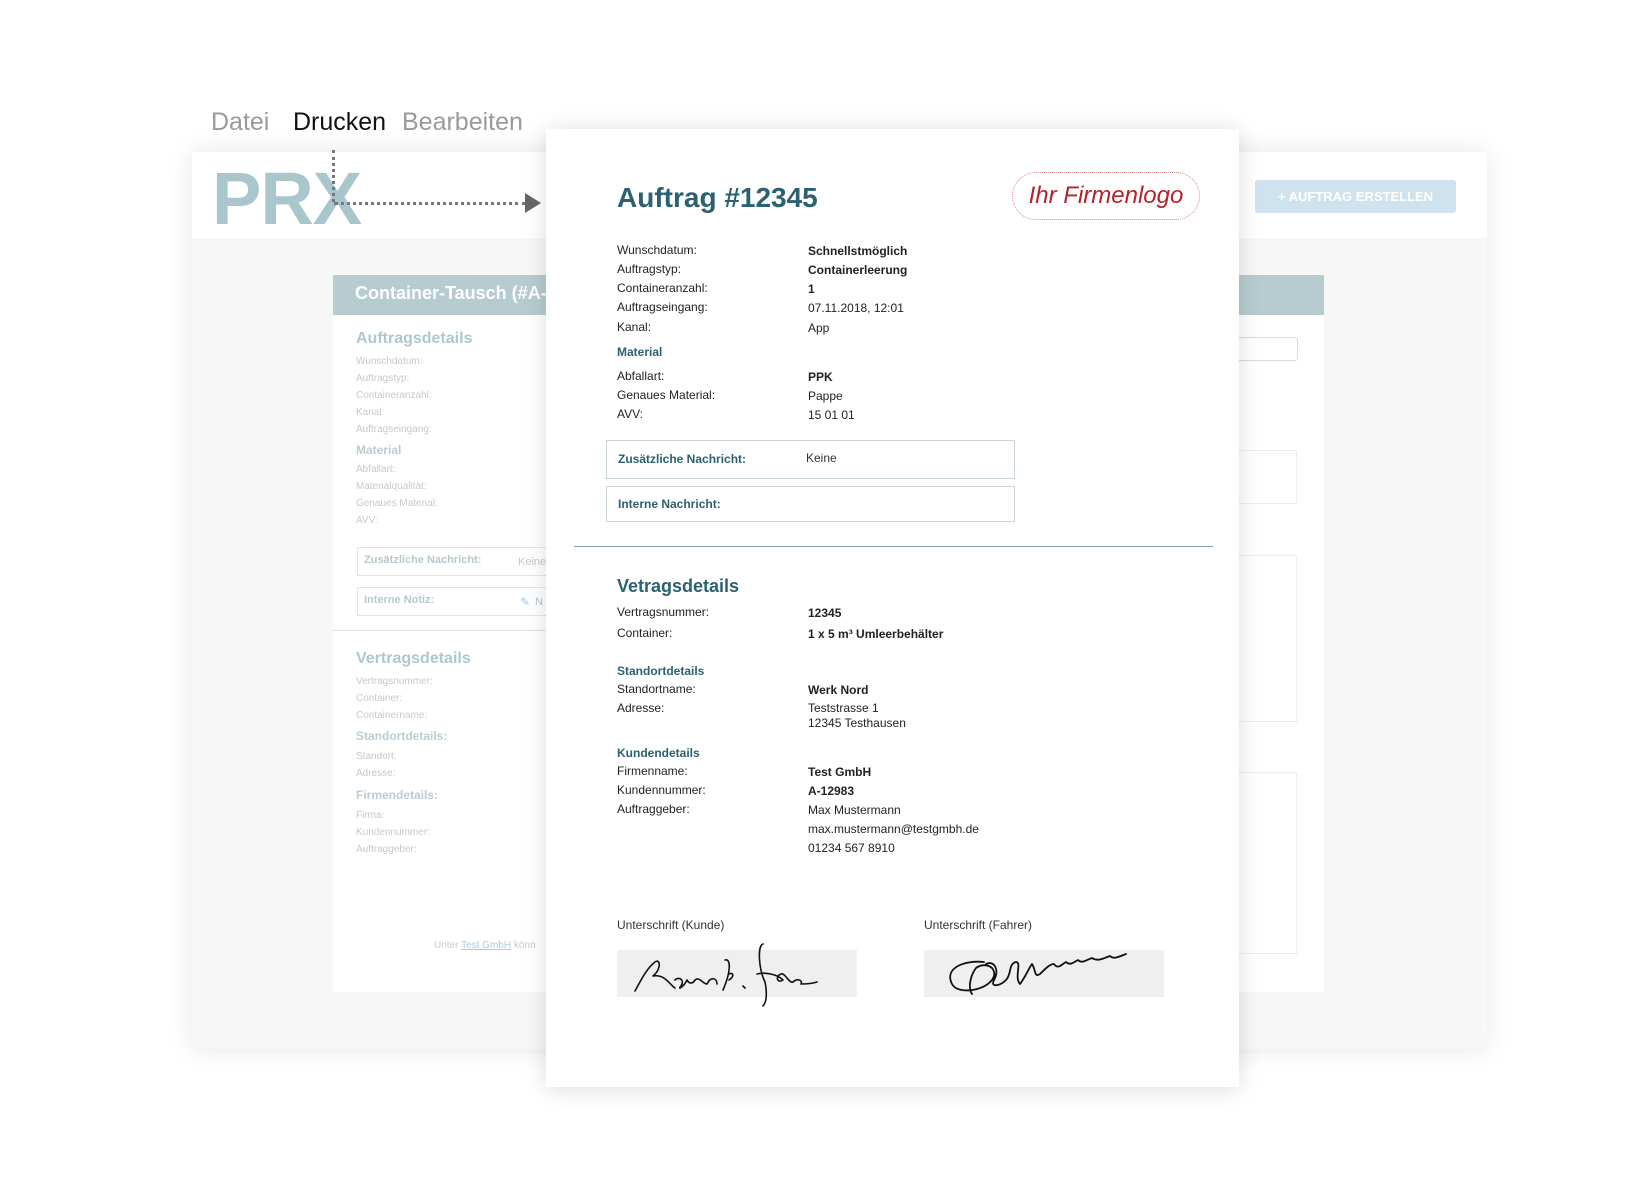 This screenshot has width=1649, height=1197. What do you see at coordinates (876, 634) in the screenshot?
I see `contract-value: 1 x 5 m³ Umleerbehälter` at bounding box center [876, 634].